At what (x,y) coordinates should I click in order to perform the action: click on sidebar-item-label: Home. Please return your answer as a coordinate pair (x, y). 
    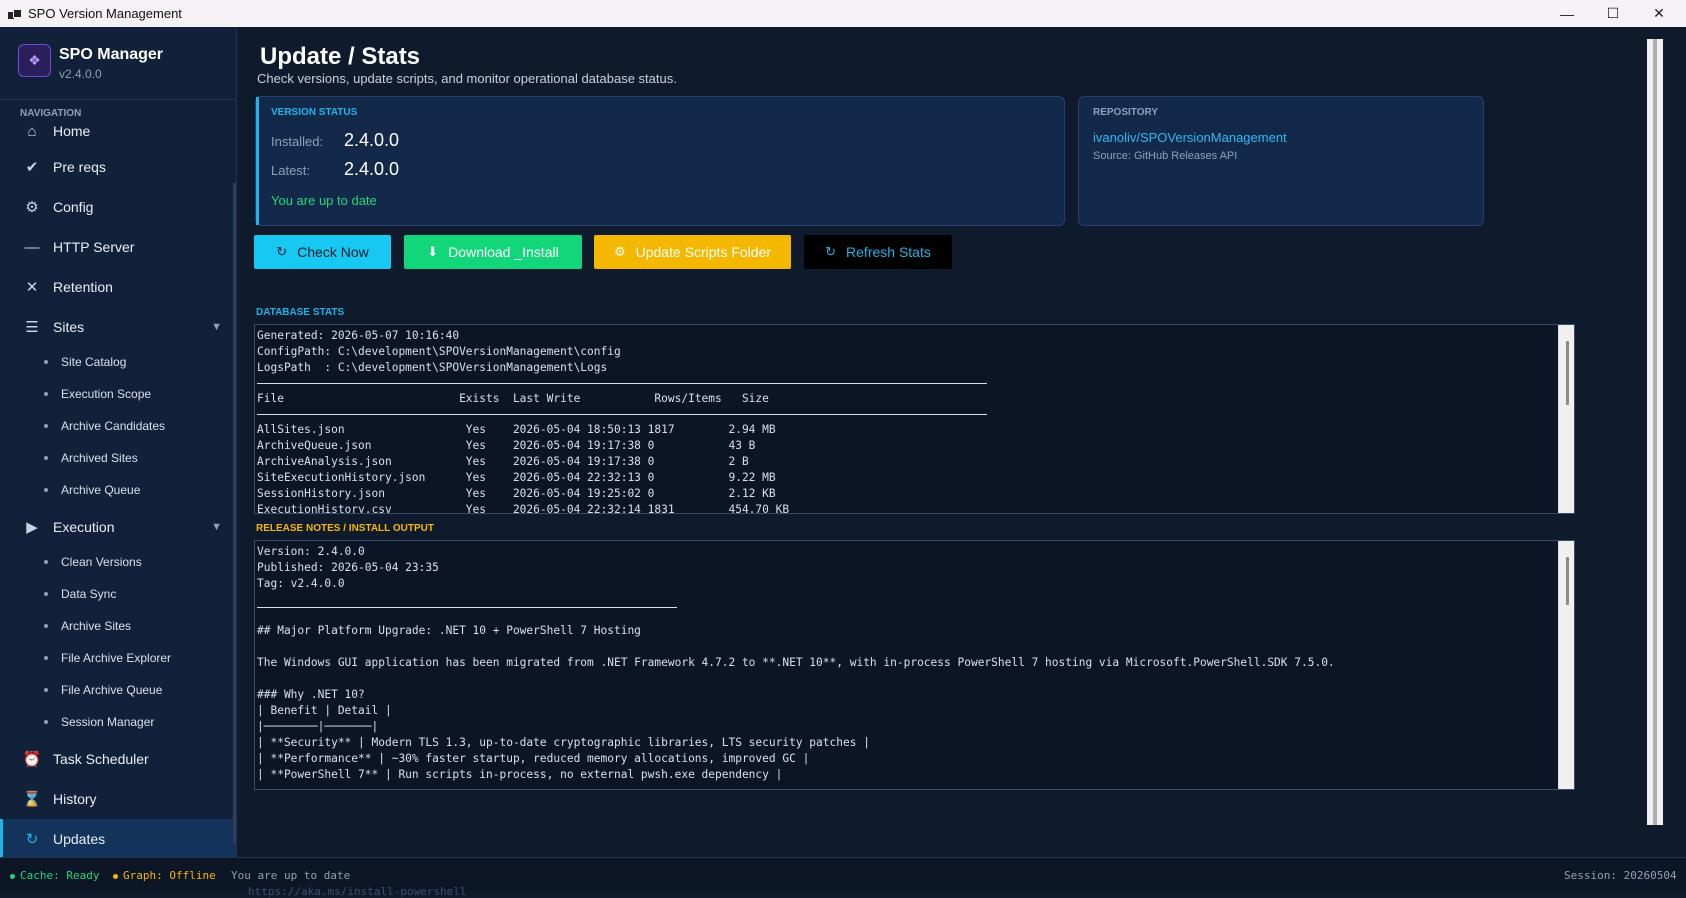
    Looking at the image, I should click on (72, 131).